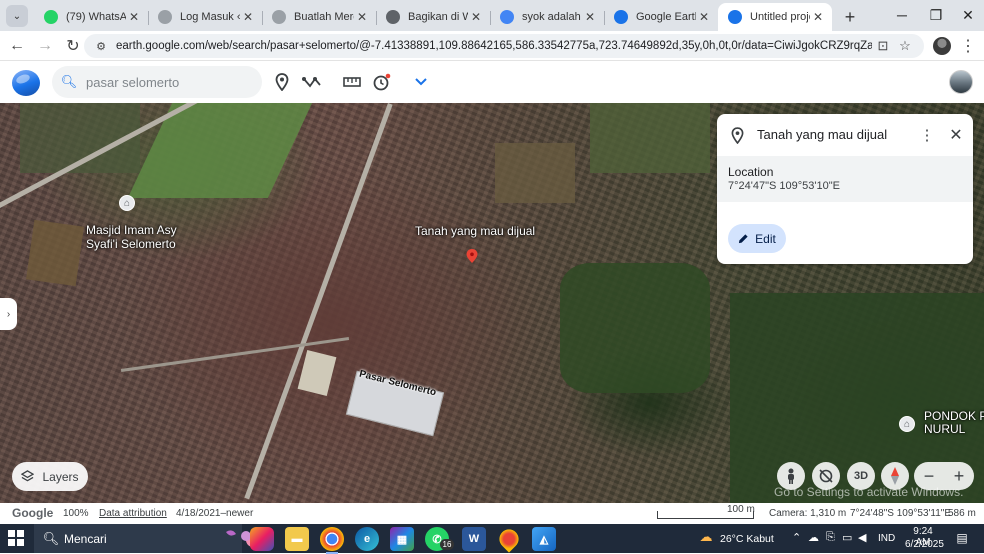 The width and height of the screenshot is (984, 554). What do you see at coordinates (76, 513) in the screenshot?
I see `zoom-level: 100%` at bounding box center [76, 513].